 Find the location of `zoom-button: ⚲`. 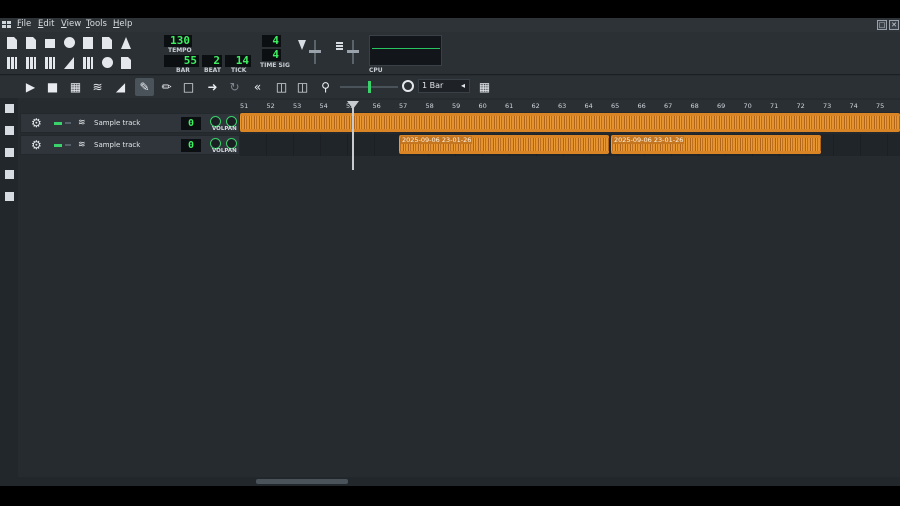

zoom-button: ⚲ is located at coordinates (325, 87).